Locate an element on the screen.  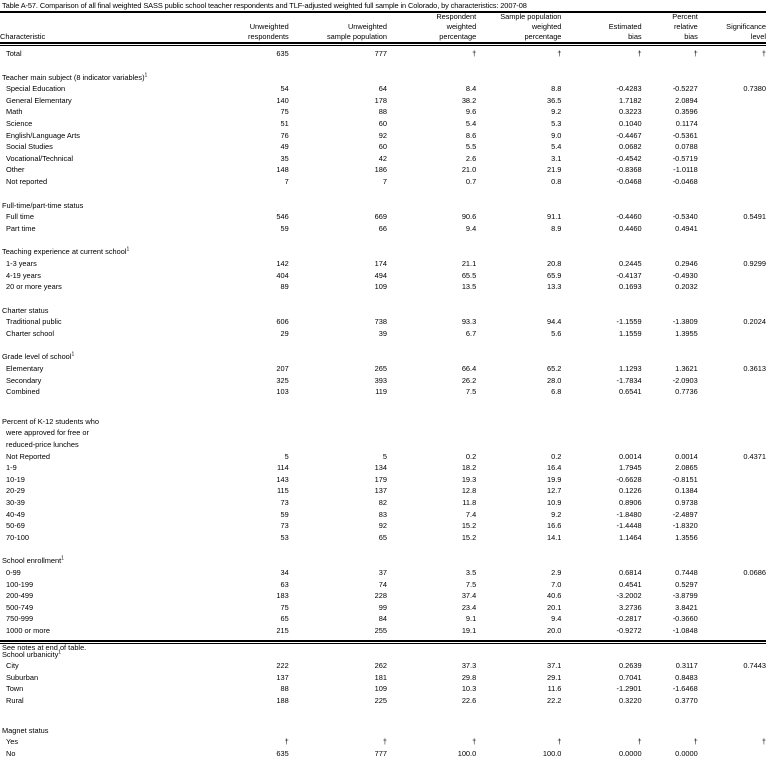
cell-value: 262 is located at coordinates (380, 666).